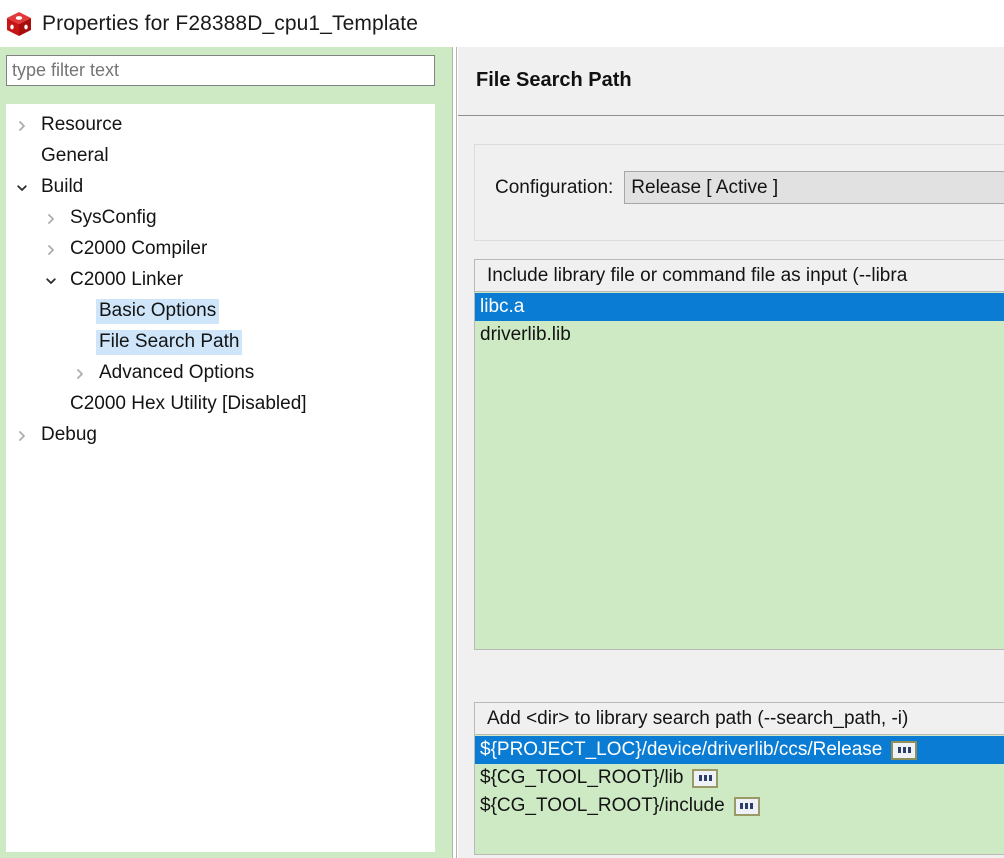 This screenshot has height=858, width=1004. What do you see at coordinates (814, 187) in the screenshot?
I see `configuration-combo: Release [ Active ]` at bounding box center [814, 187].